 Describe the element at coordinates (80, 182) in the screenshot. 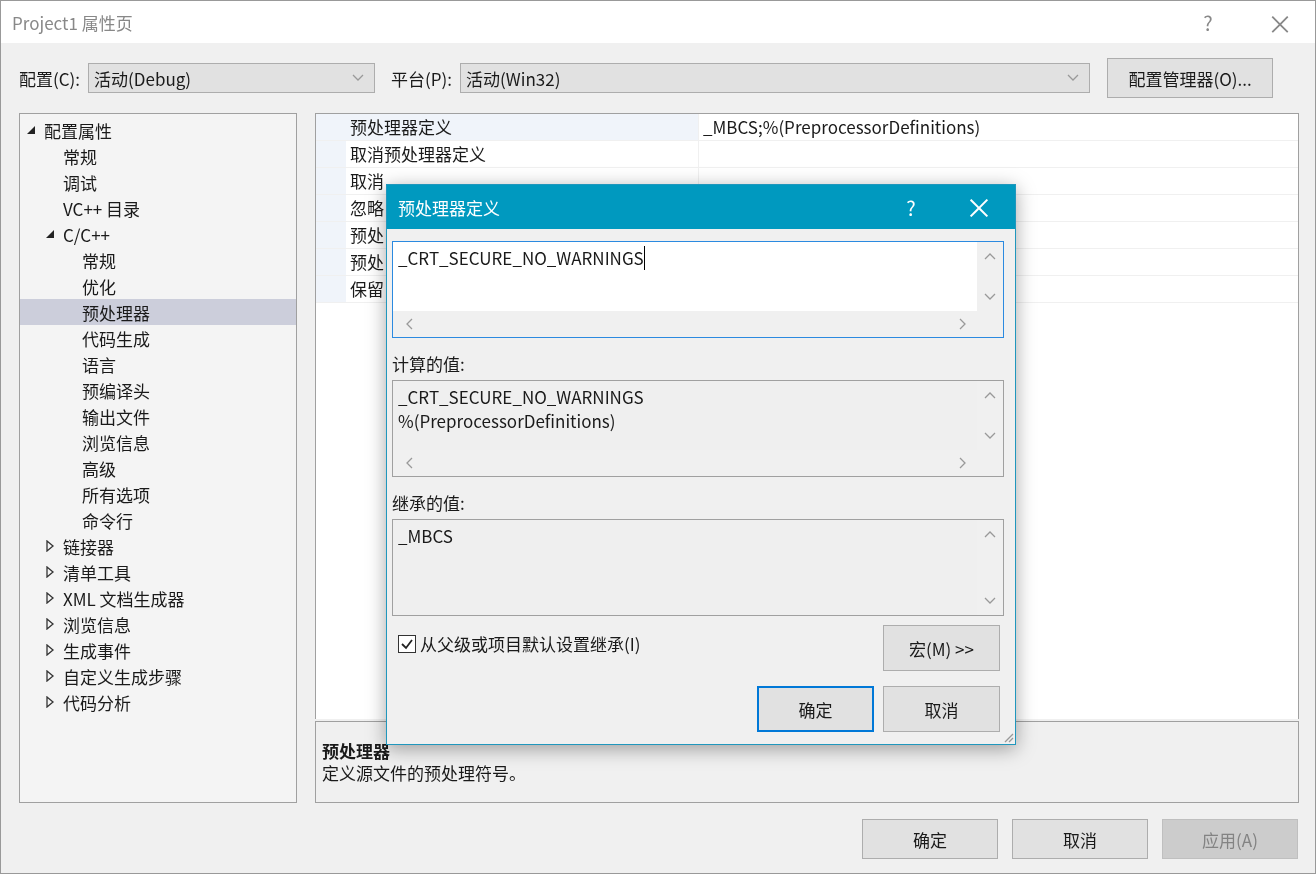

I see `tree-item-label: 调试` at that location.